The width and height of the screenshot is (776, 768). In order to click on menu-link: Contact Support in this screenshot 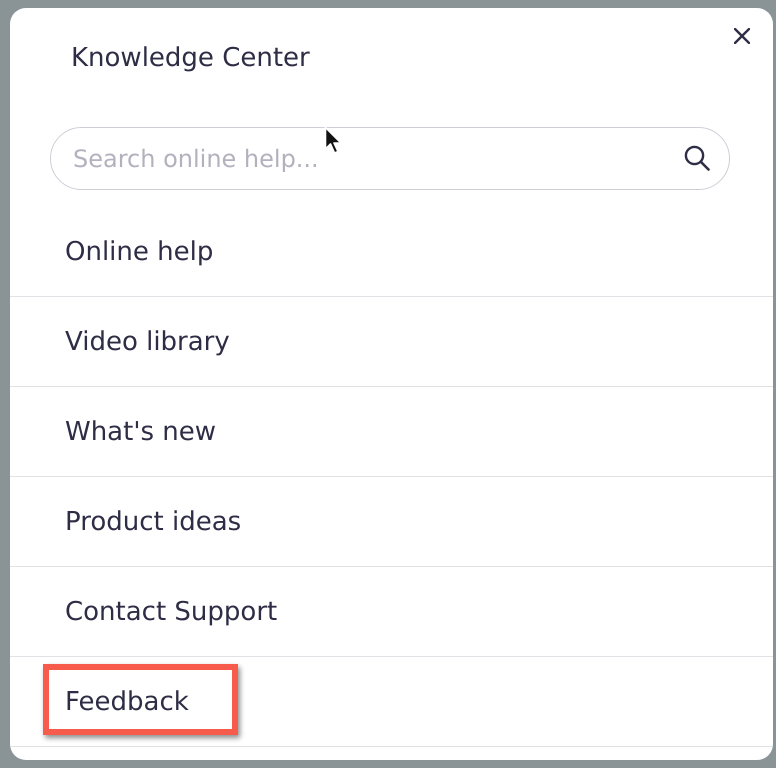, I will do `click(171, 612)`.